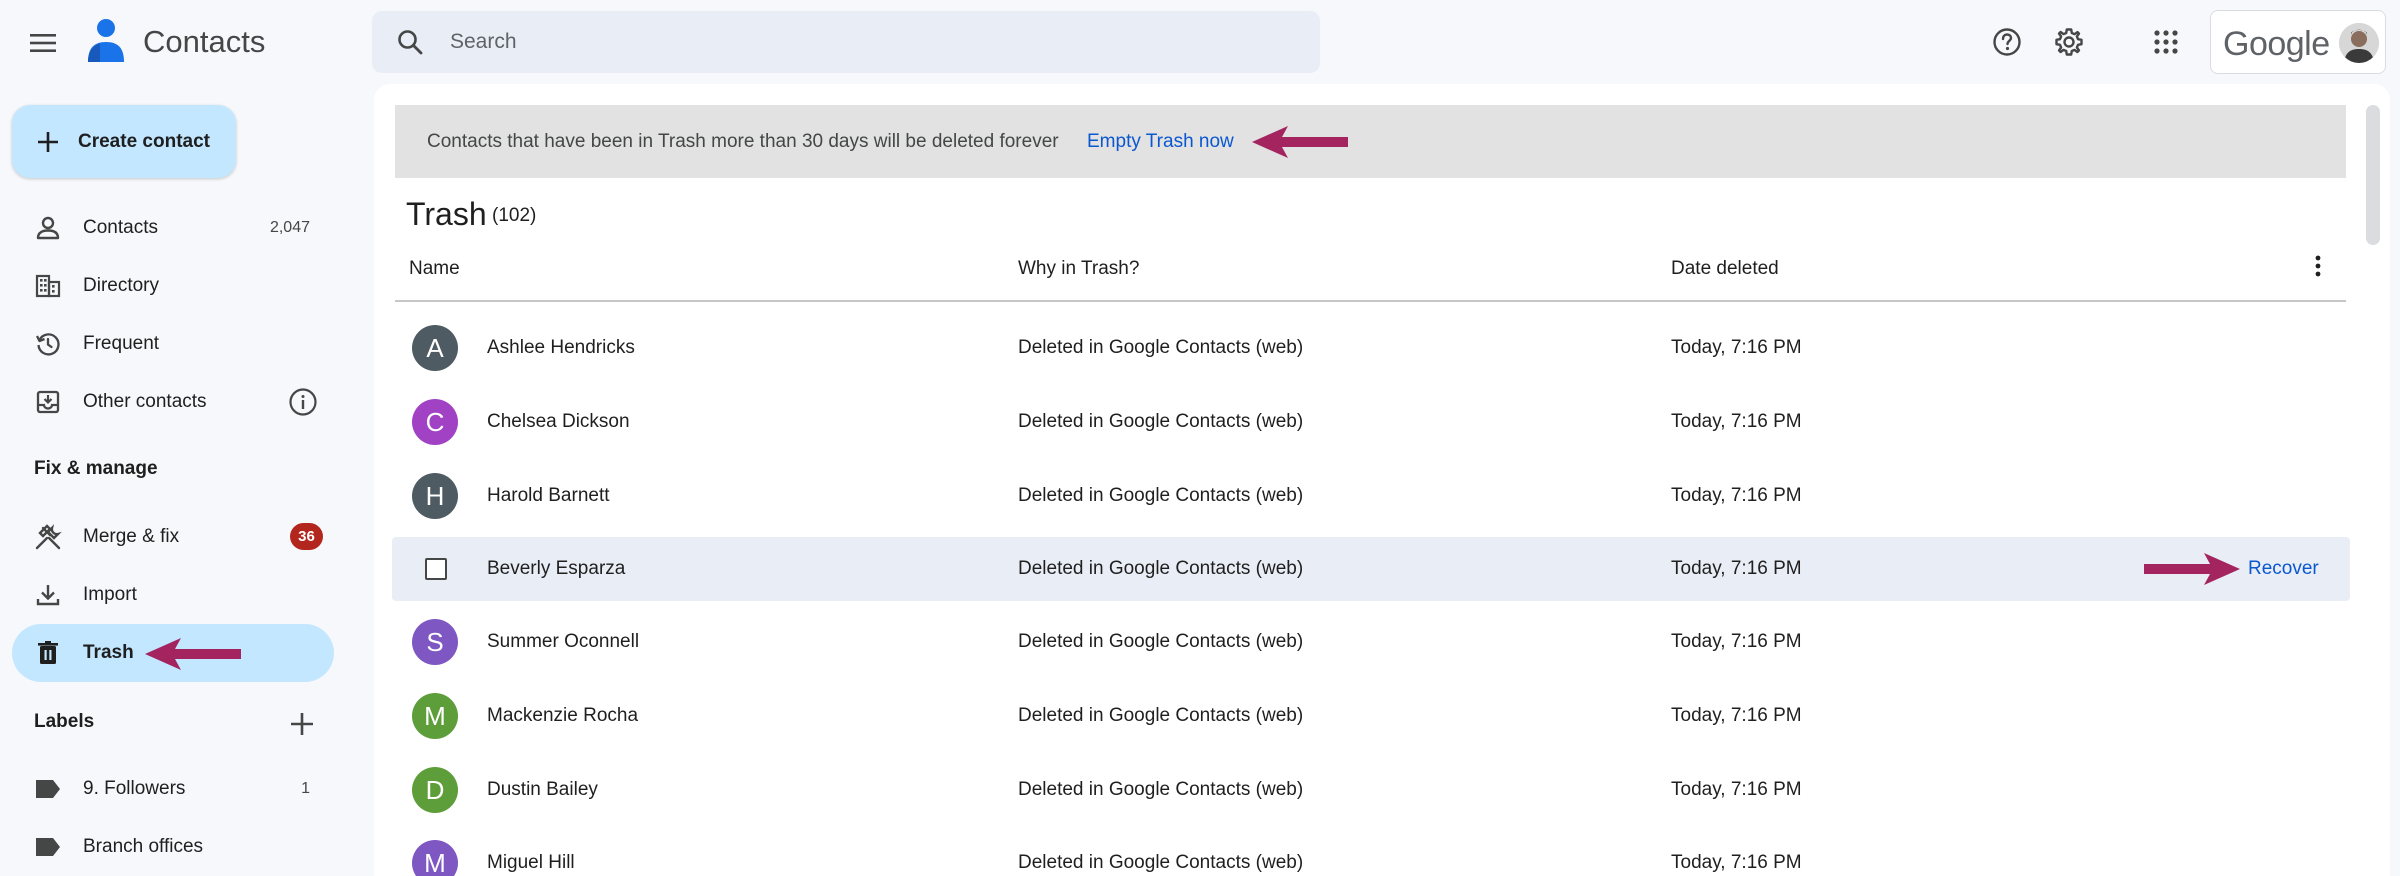 The height and width of the screenshot is (876, 2400). Describe the element at coordinates (193, 654) in the screenshot. I see `annotation-arrow-trash` at that location.